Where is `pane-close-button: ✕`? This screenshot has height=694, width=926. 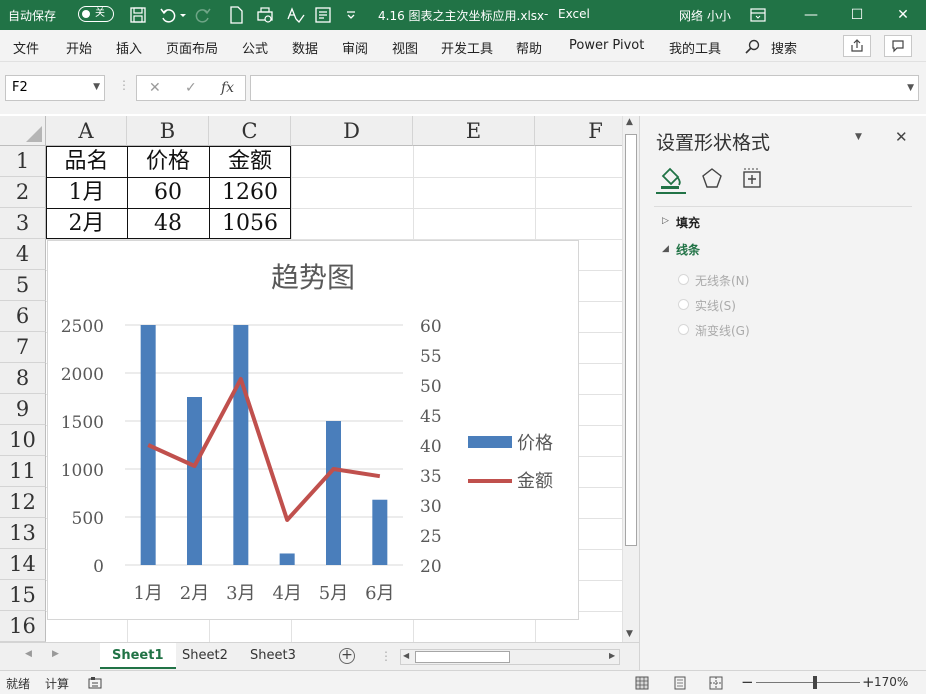
pane-close-button: ✕ is located at coordinates (901, 137).